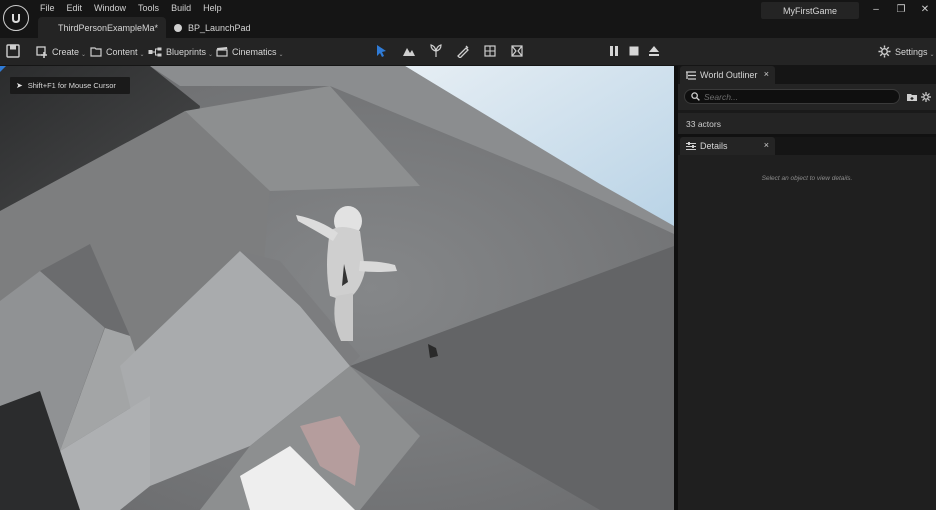 Image resolution: width=936 pixels, height=510 pixels. I want to click on details-sliders-icon, so click(691, 145).